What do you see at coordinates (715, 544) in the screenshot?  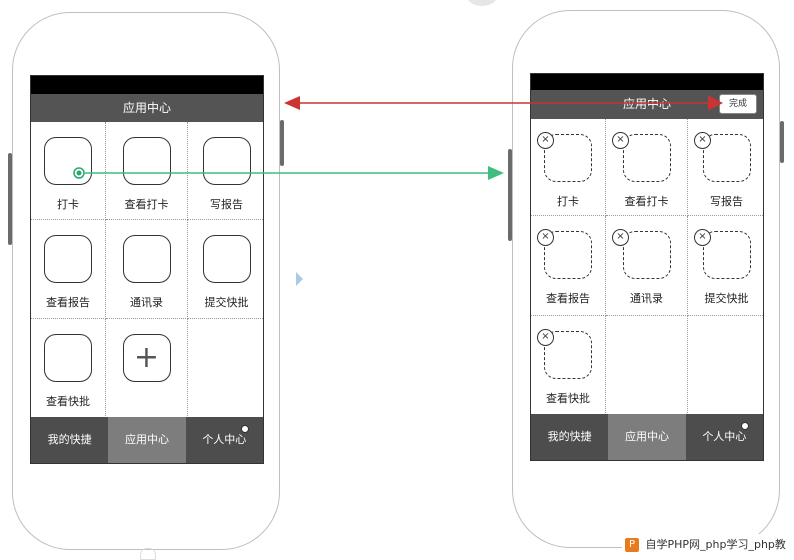 I see `watermark-text: 自学PHP网_php学习_php教` at bounding box center [715, 544].